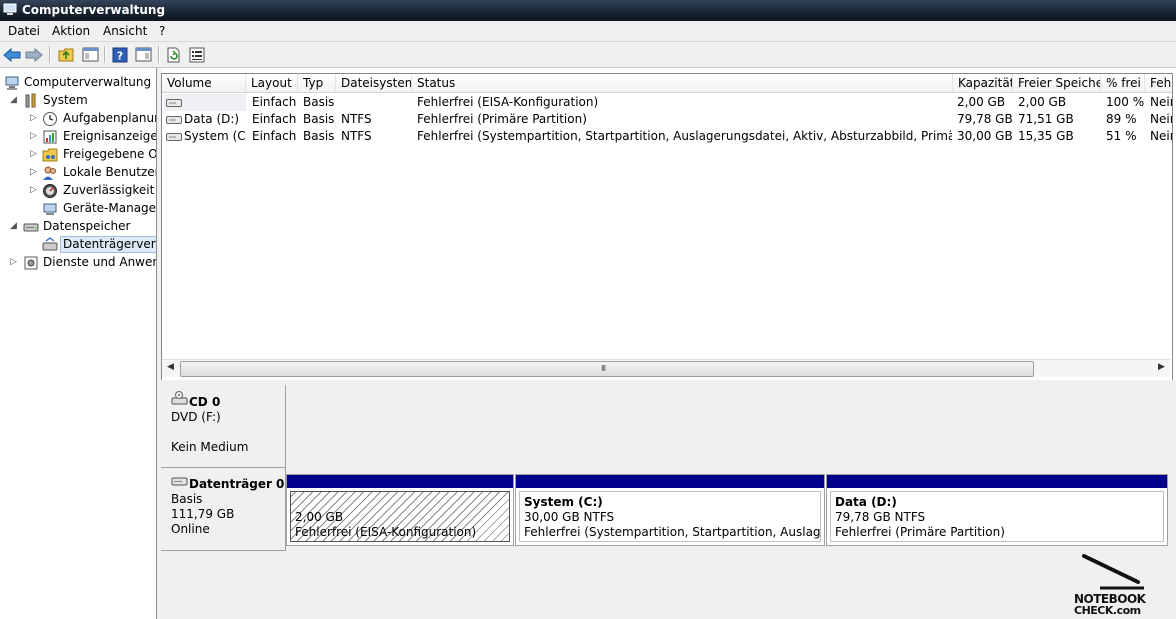 Image resolution: width=1176 pixels, height=619 pixels. I want to click on refresh-icon, so click(173, 54).